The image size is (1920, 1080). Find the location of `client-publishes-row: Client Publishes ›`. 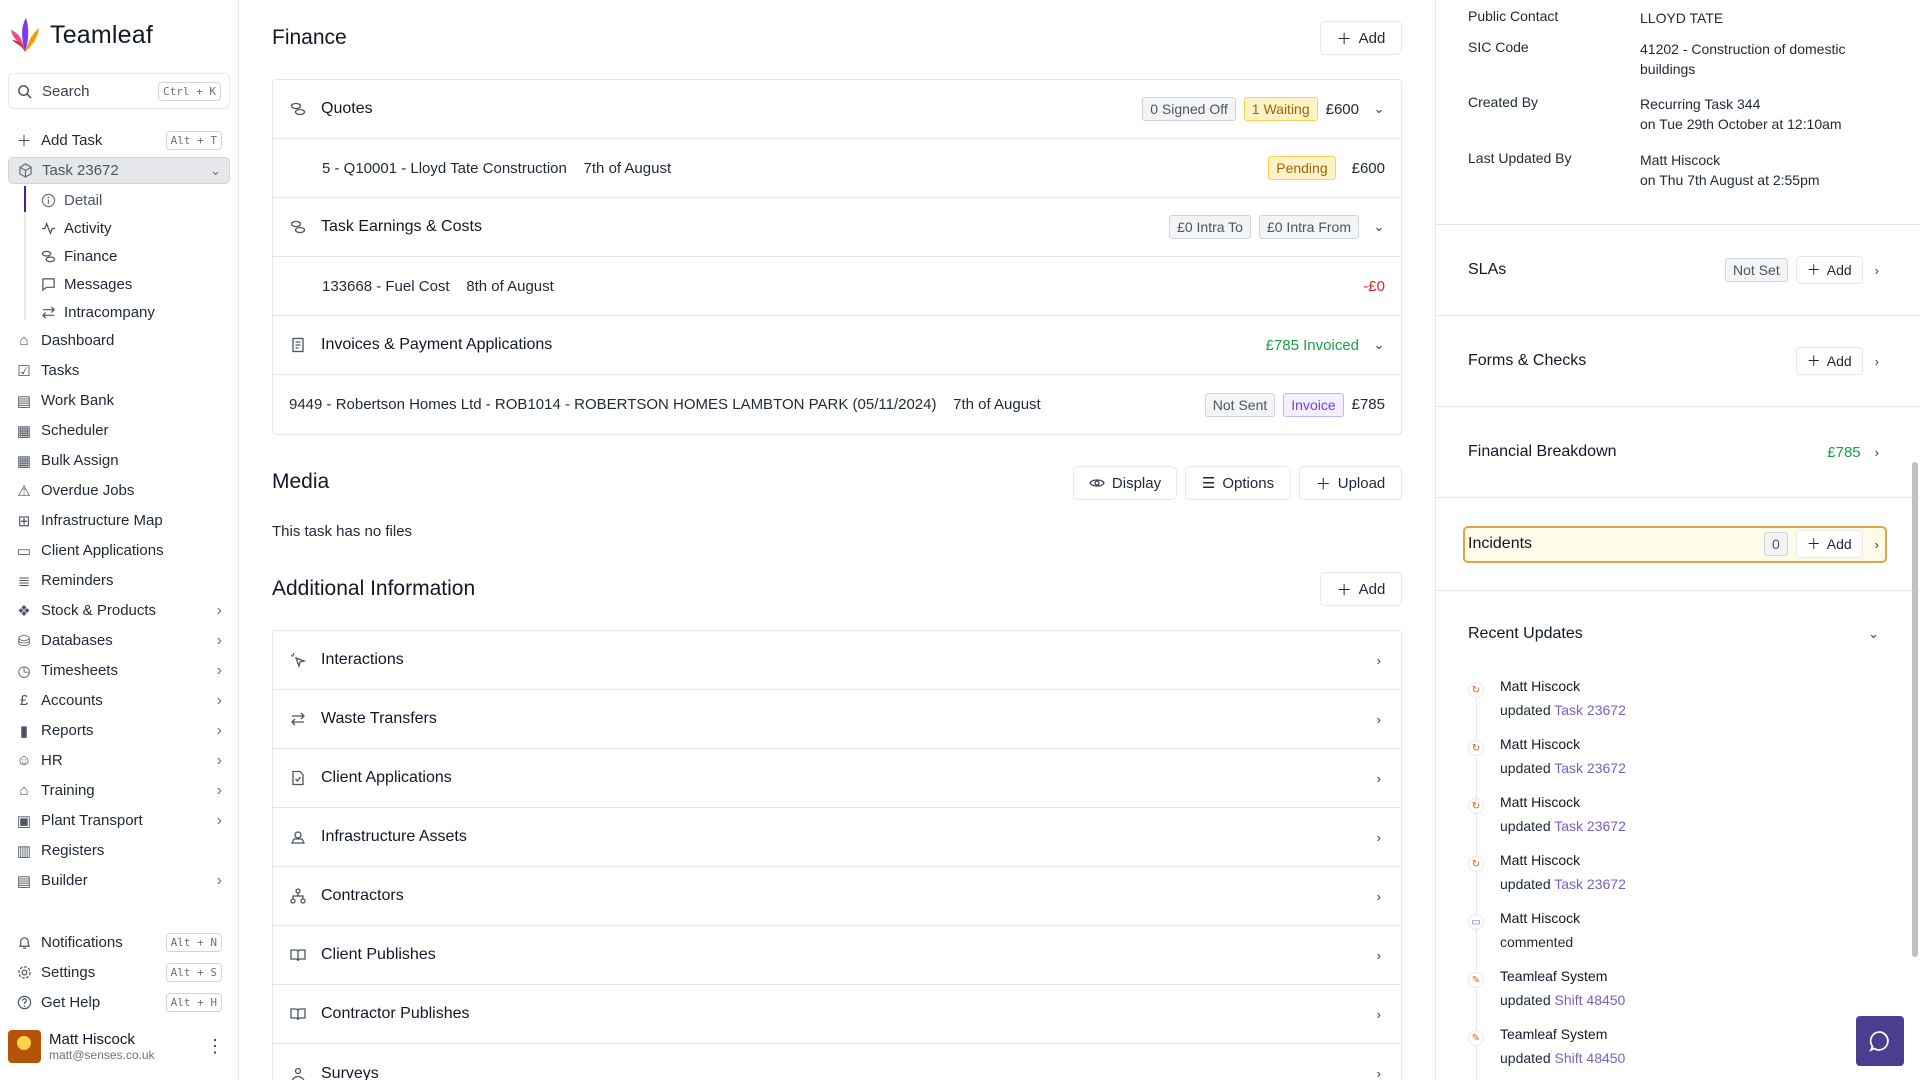

client-publishes-row: Client Publishes › is located at coordinates (837, 955).